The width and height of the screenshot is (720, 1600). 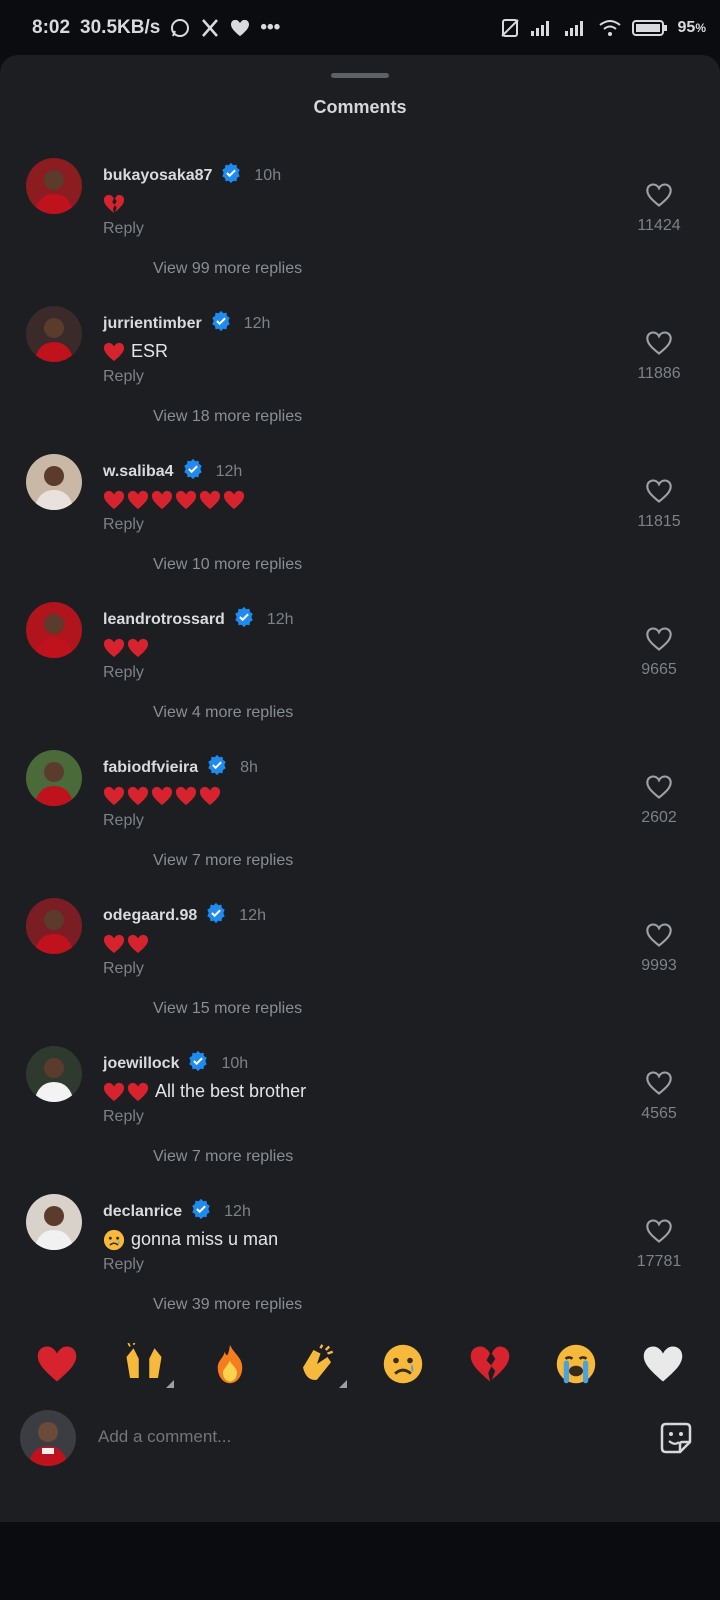 What do you see at coordinates (138, 472) in the screenshot?
I see `comment-username: w.saliba4` at bounding box center [138, 472].